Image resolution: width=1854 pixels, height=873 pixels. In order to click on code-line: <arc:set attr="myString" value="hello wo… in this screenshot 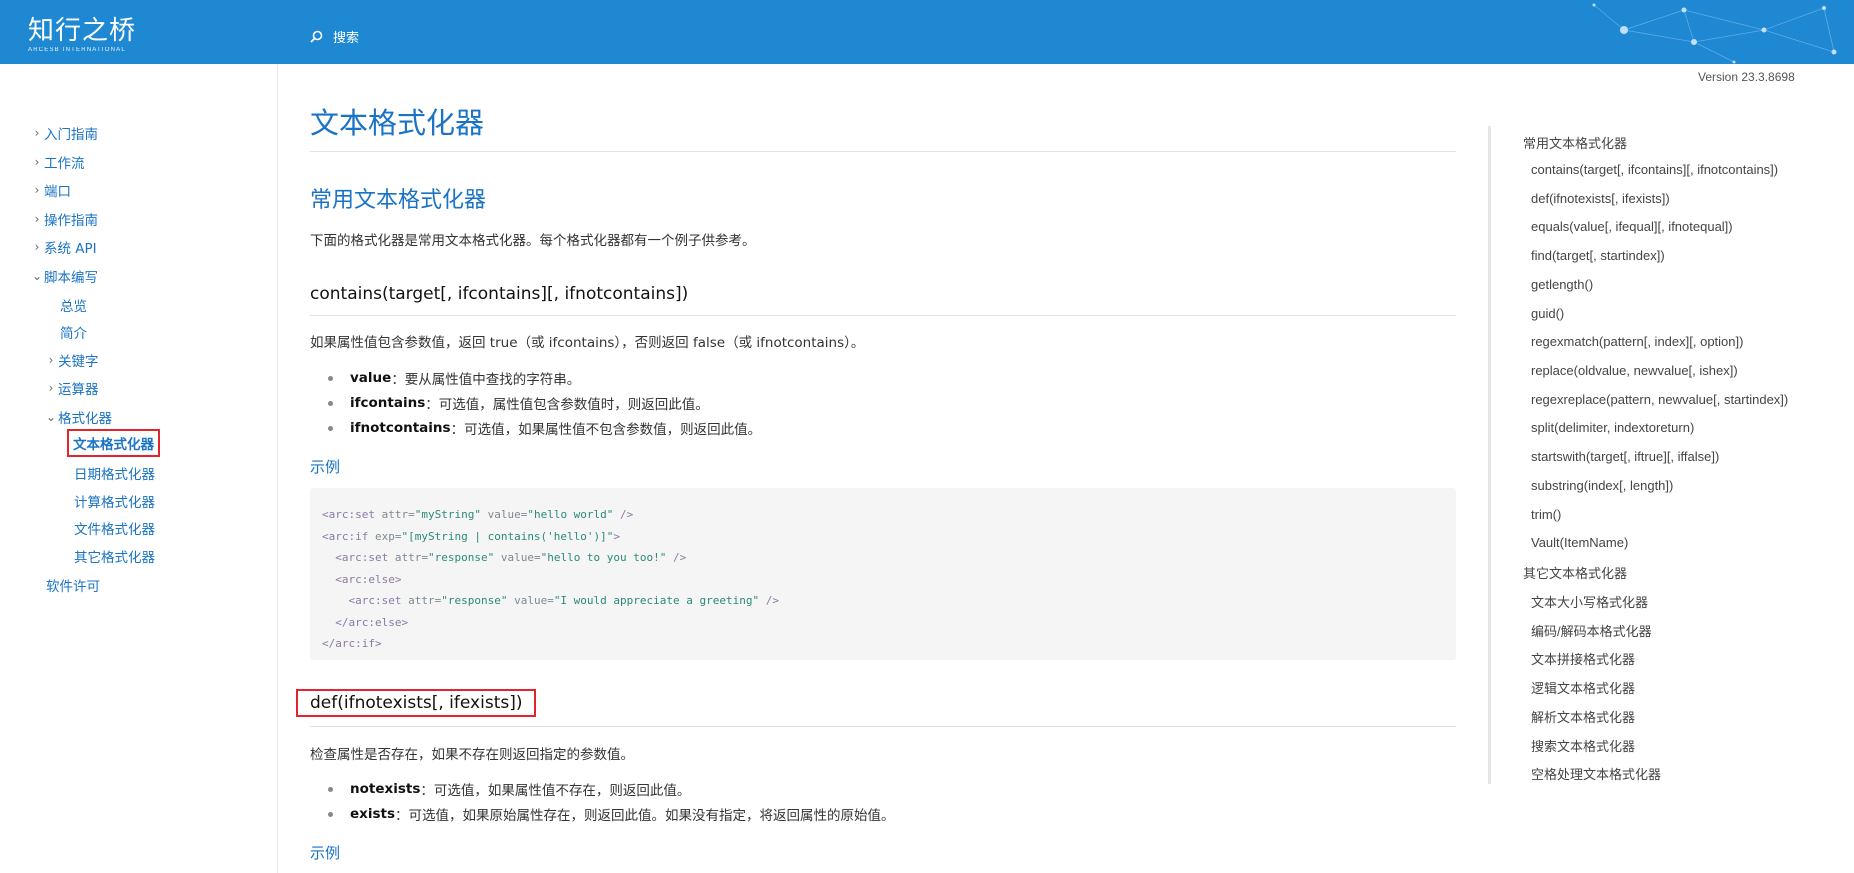, I will do `click(478, 514)`.